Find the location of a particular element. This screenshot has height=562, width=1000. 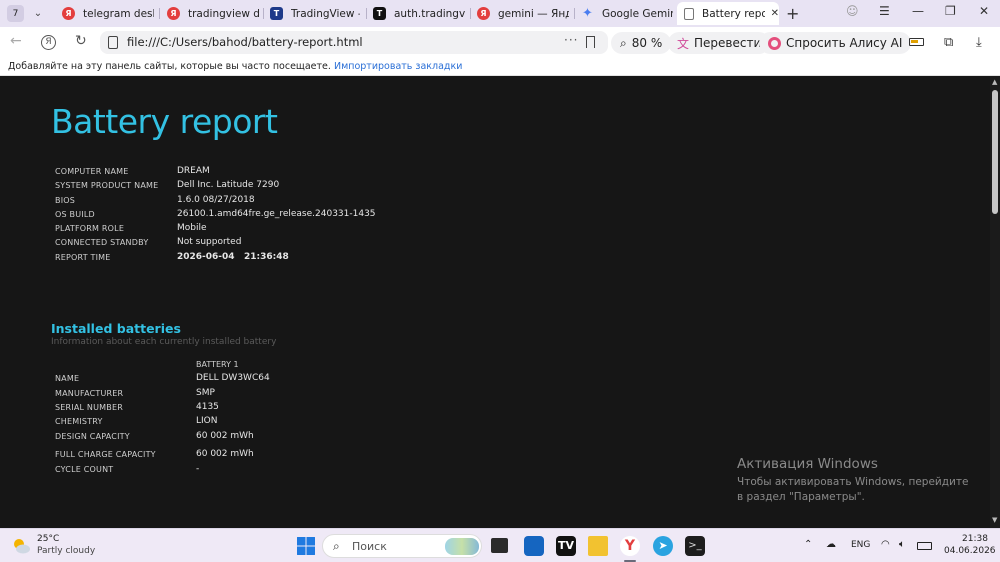

tab-auth-tradingview: T auth.tradingviev is located at coordinates (419, 13).